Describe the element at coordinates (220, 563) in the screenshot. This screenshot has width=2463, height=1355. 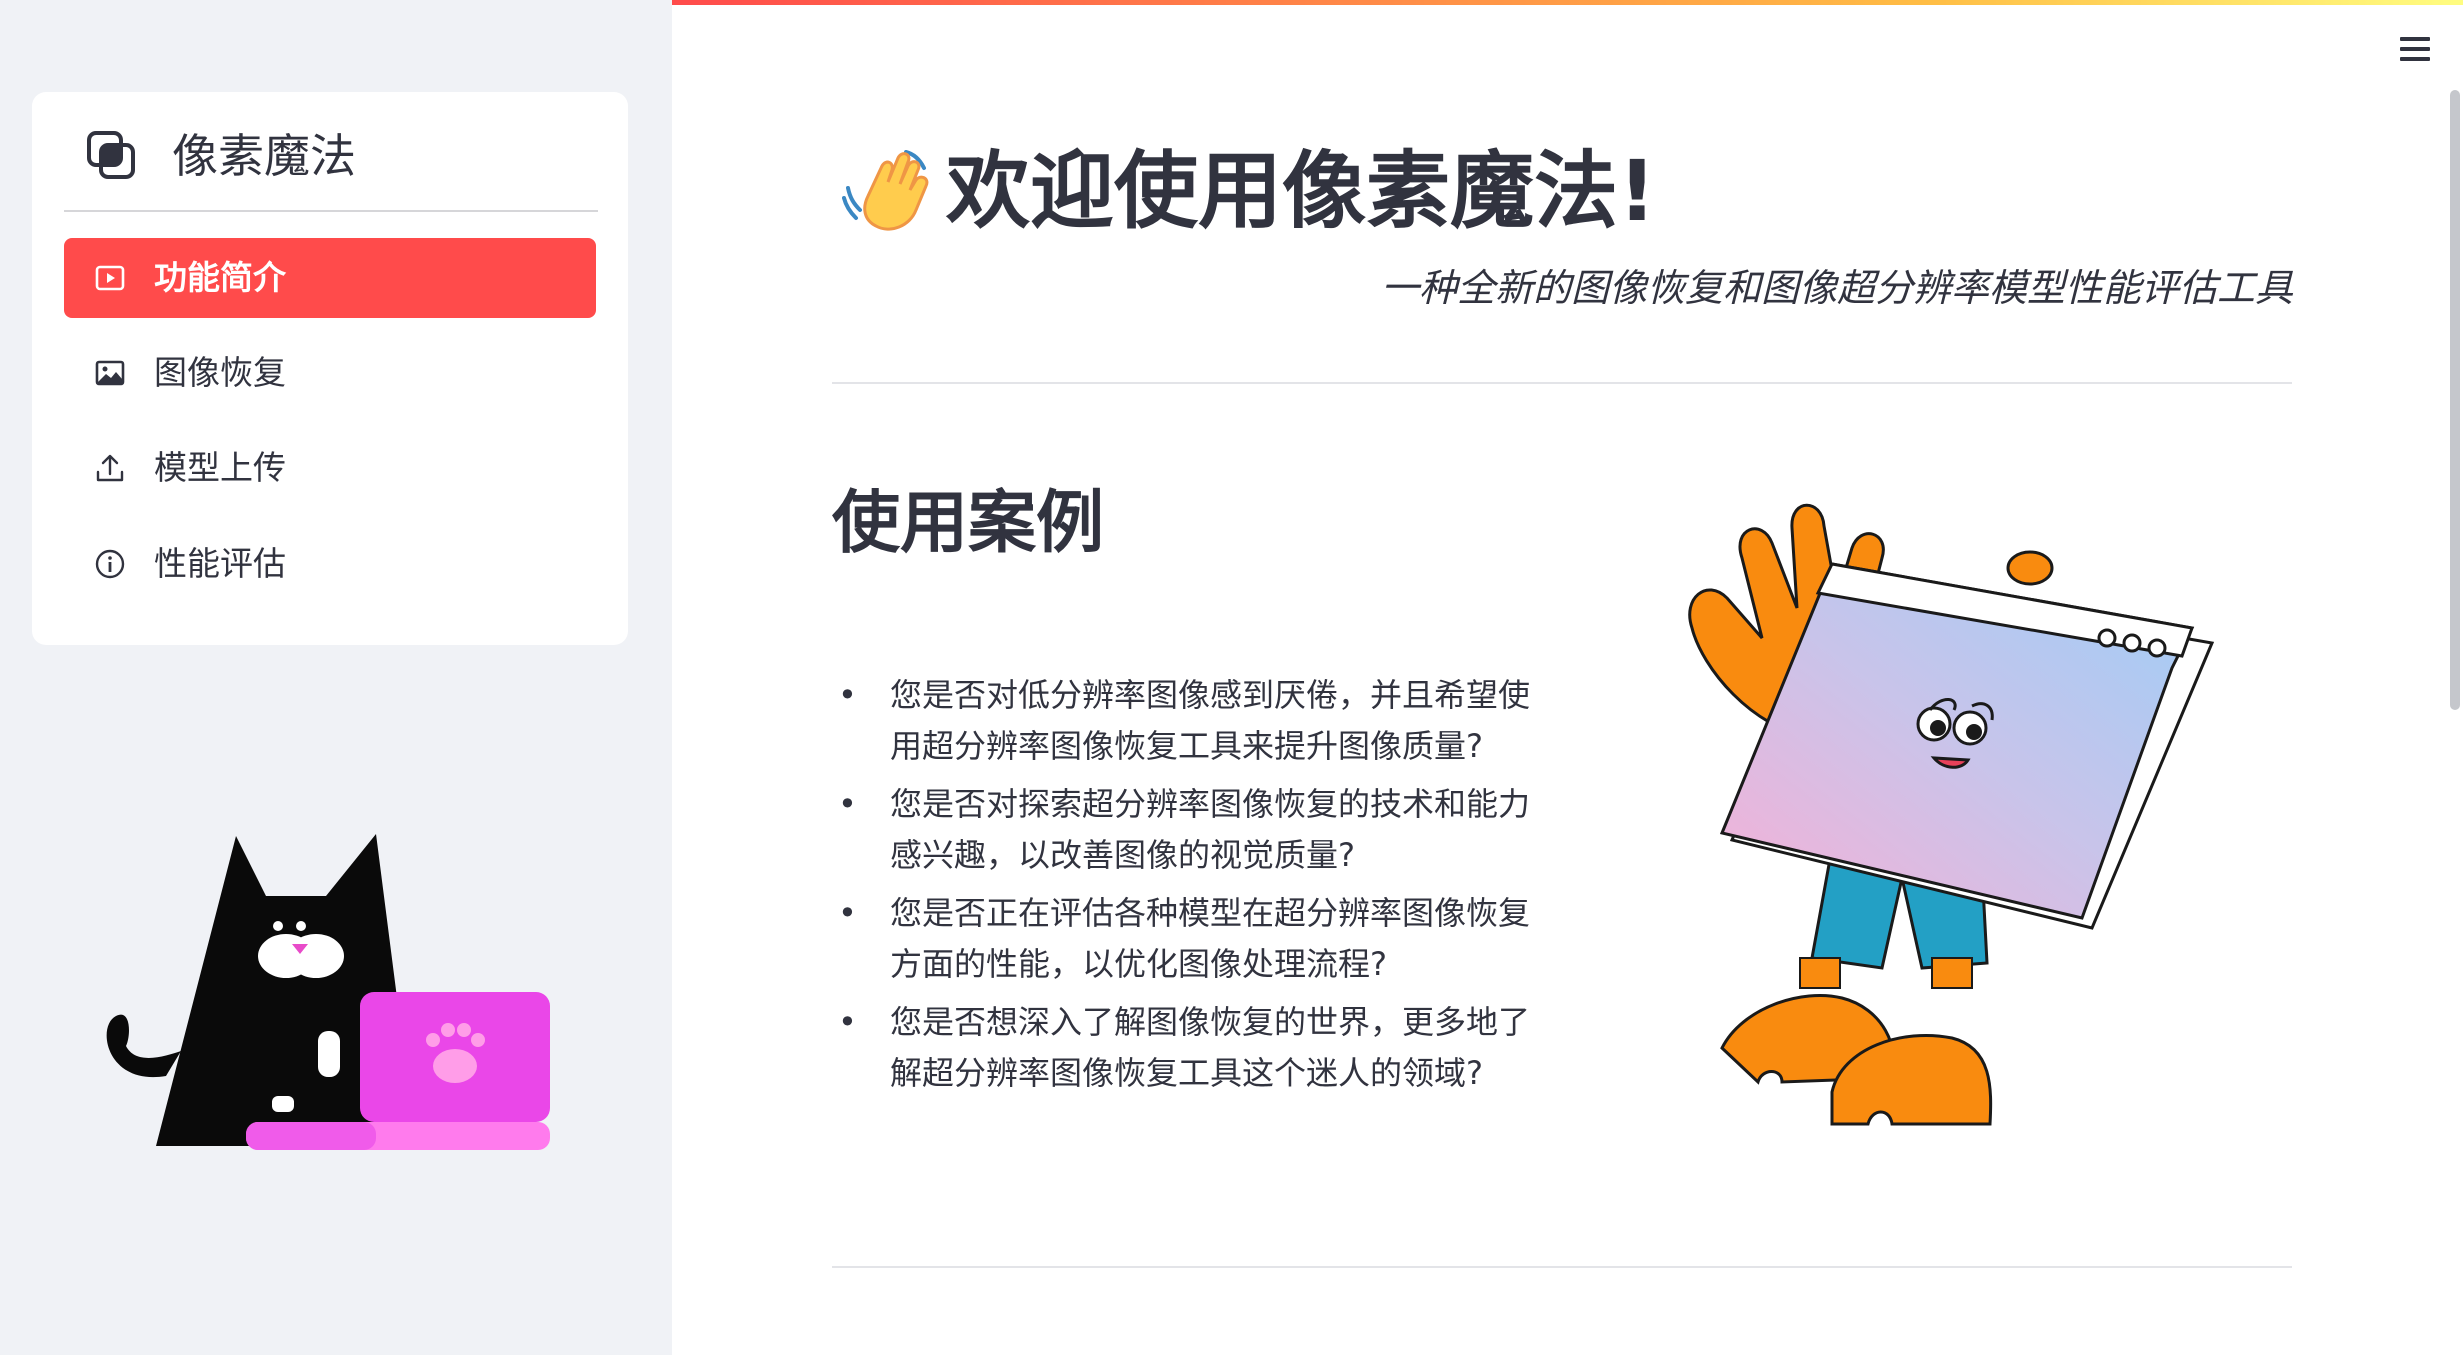
I see `sidebar-item-label: 性能评估` at that location.